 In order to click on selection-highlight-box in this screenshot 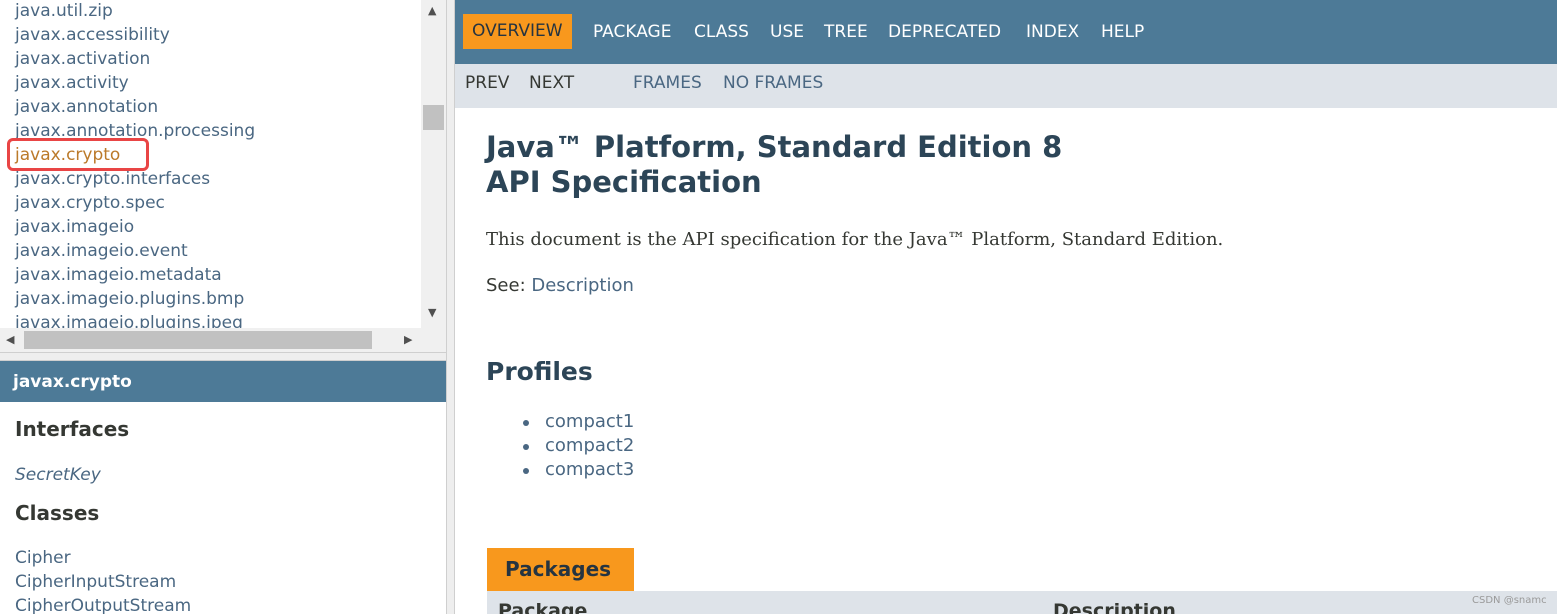, I will do `click(78, 154)`.